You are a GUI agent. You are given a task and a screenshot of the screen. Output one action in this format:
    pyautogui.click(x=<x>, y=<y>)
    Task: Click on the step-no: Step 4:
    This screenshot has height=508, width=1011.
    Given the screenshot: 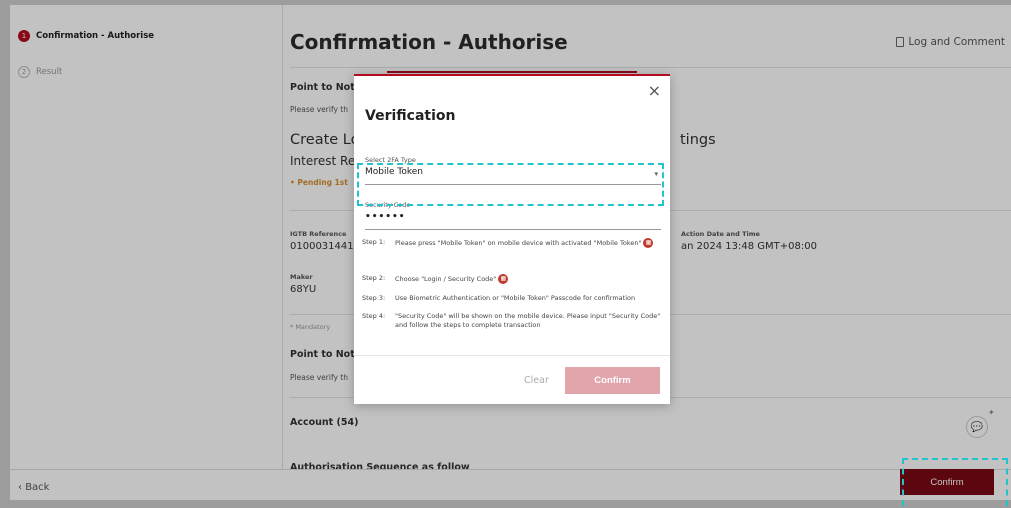 What is the action you would take?
    pyautogui.click(x=374, y=316)
    